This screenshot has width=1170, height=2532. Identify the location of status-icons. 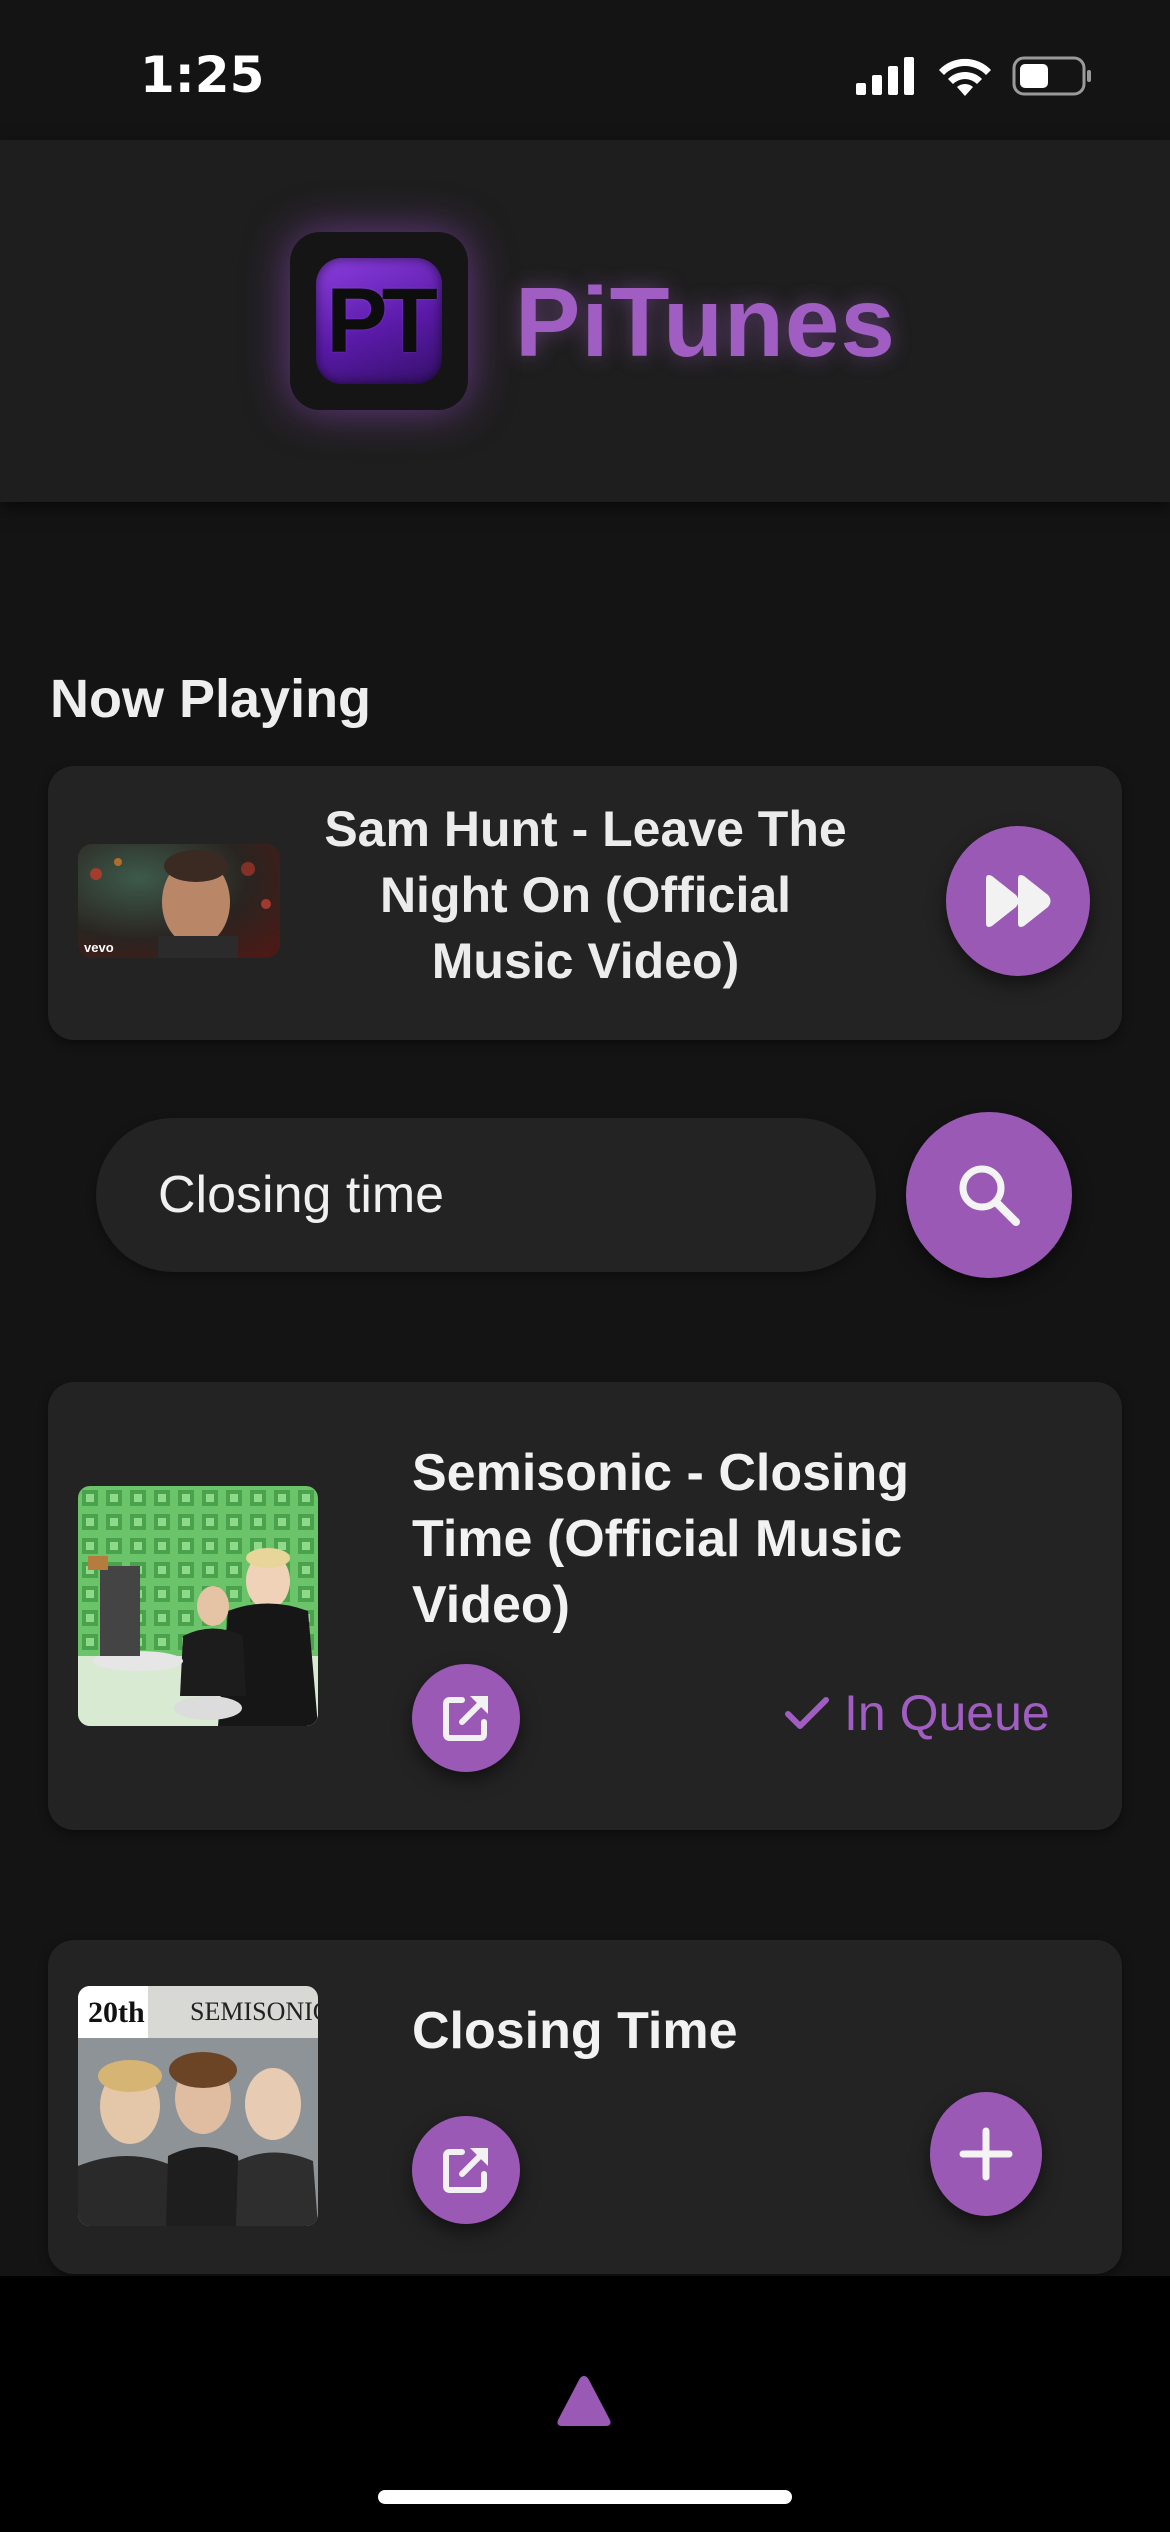
(974, 76).